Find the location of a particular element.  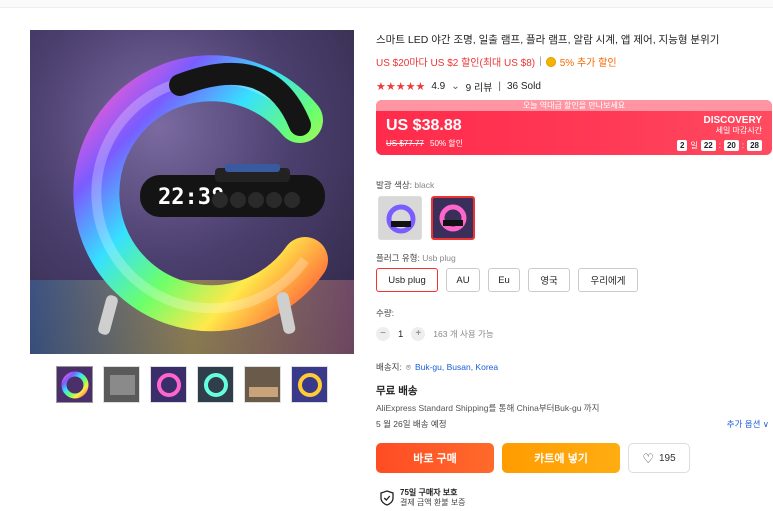

buyer-protection: 75일 구매자 보호 결제 금액 환불 보증 is located at coordinates (423, 498).